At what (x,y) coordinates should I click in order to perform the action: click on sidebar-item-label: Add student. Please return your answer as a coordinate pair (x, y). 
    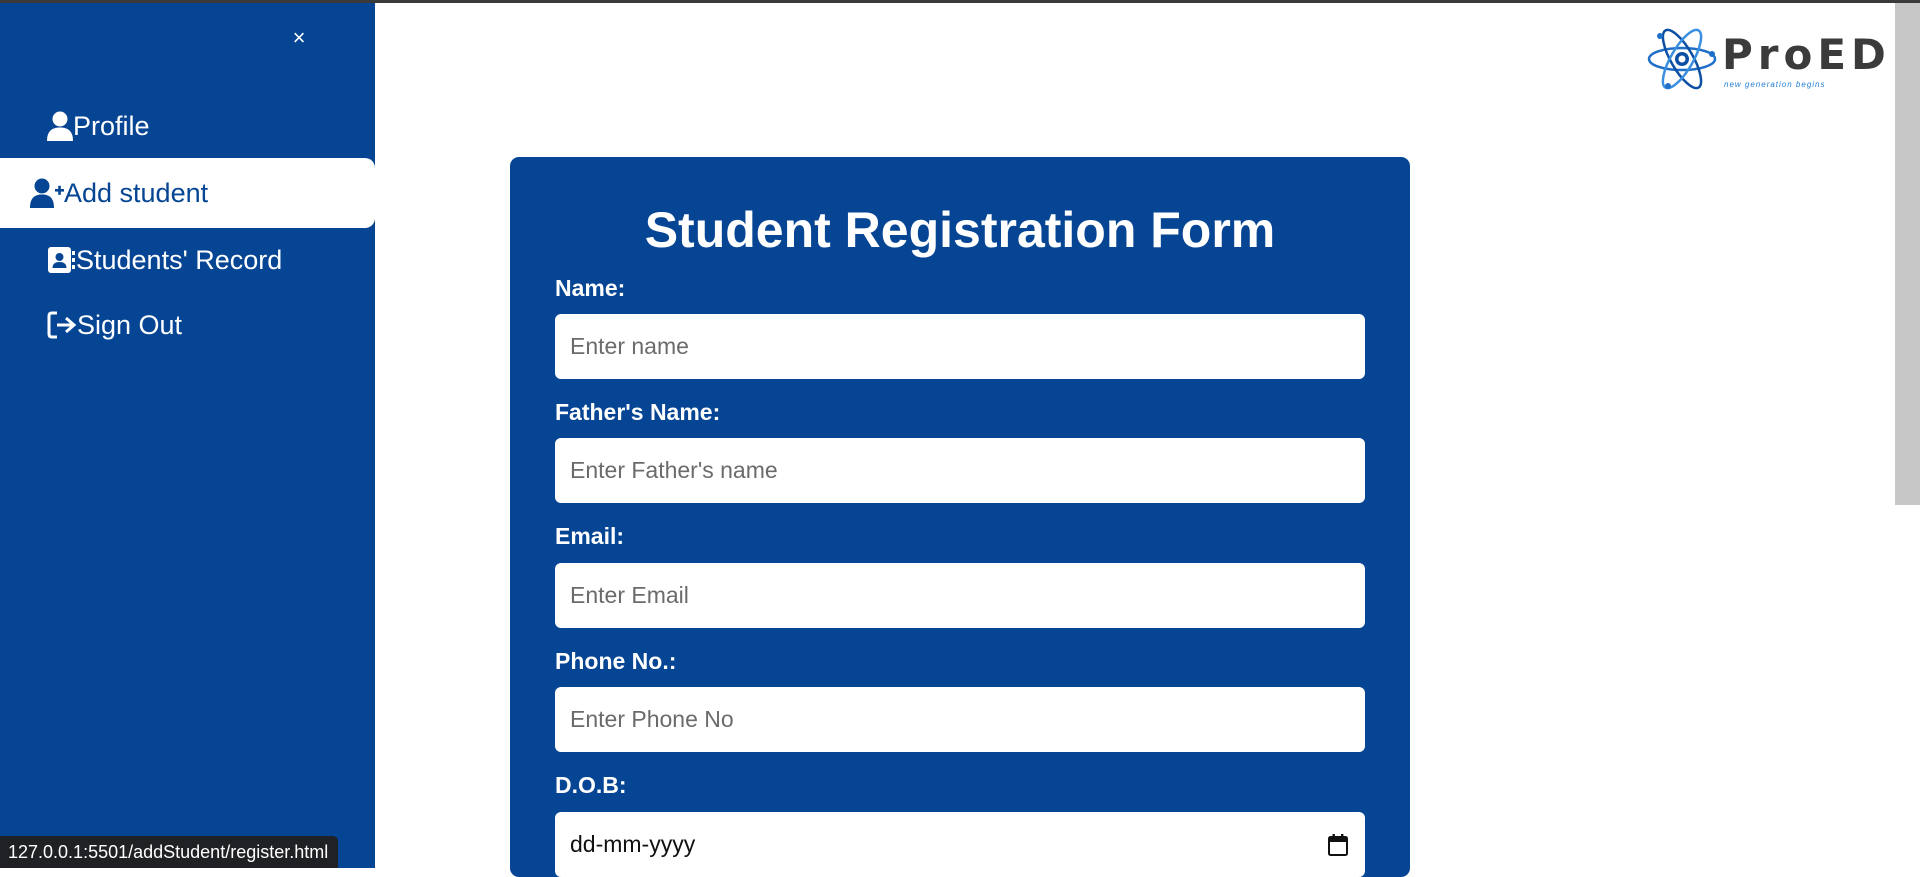
    Looking at the image, I should click on (136, 192).